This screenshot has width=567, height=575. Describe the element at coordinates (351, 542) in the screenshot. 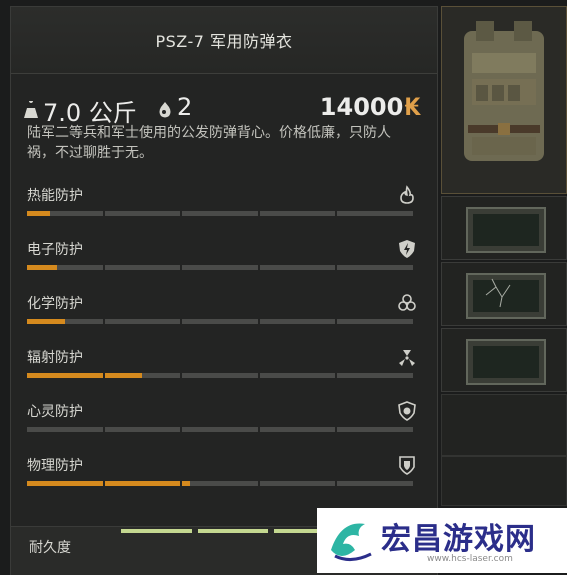

I see `dragon-logo-icon` at that location.